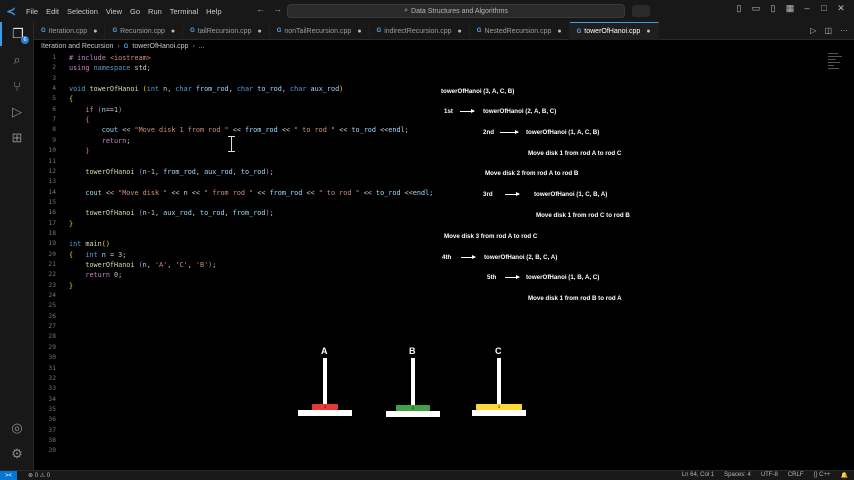  I want to click on line-number: 4, so click(54, 89).